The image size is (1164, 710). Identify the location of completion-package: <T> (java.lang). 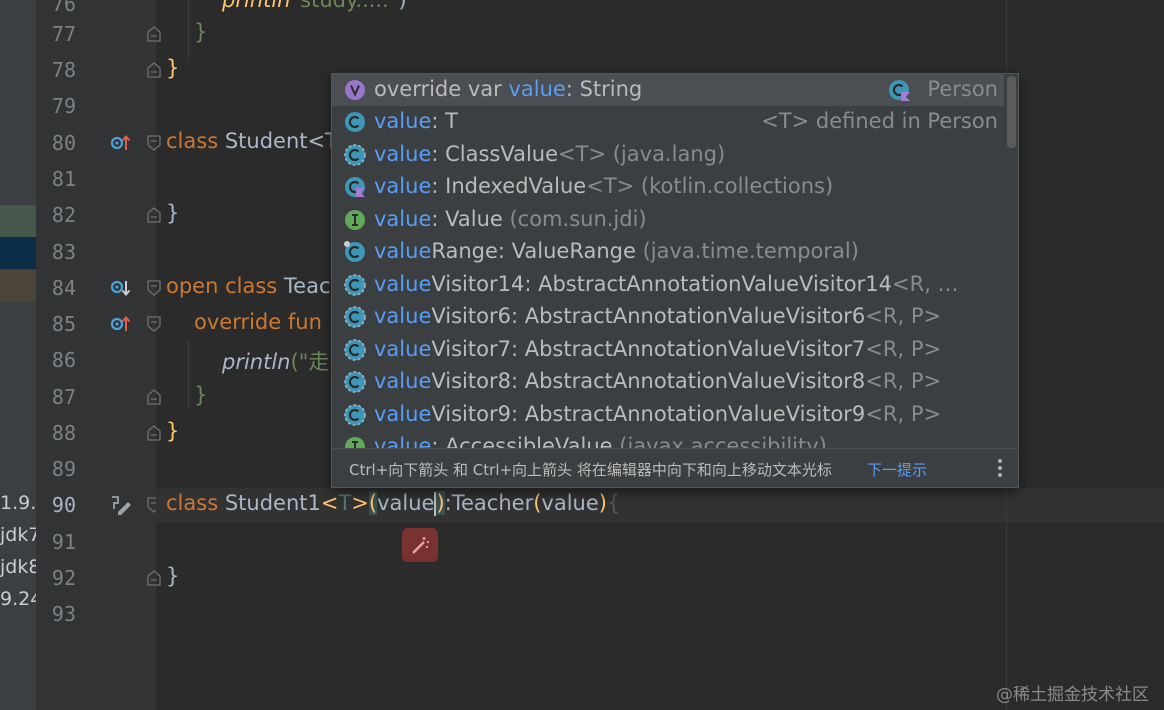
(642, 154).